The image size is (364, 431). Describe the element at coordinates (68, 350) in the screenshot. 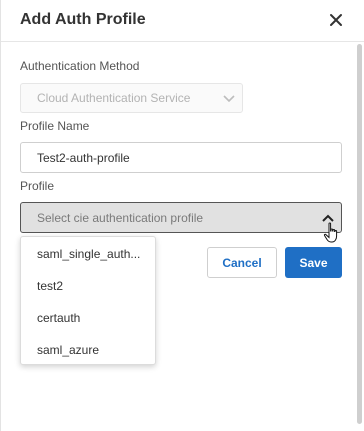

I see `dropdown-option-4: saml_azure` at that location.